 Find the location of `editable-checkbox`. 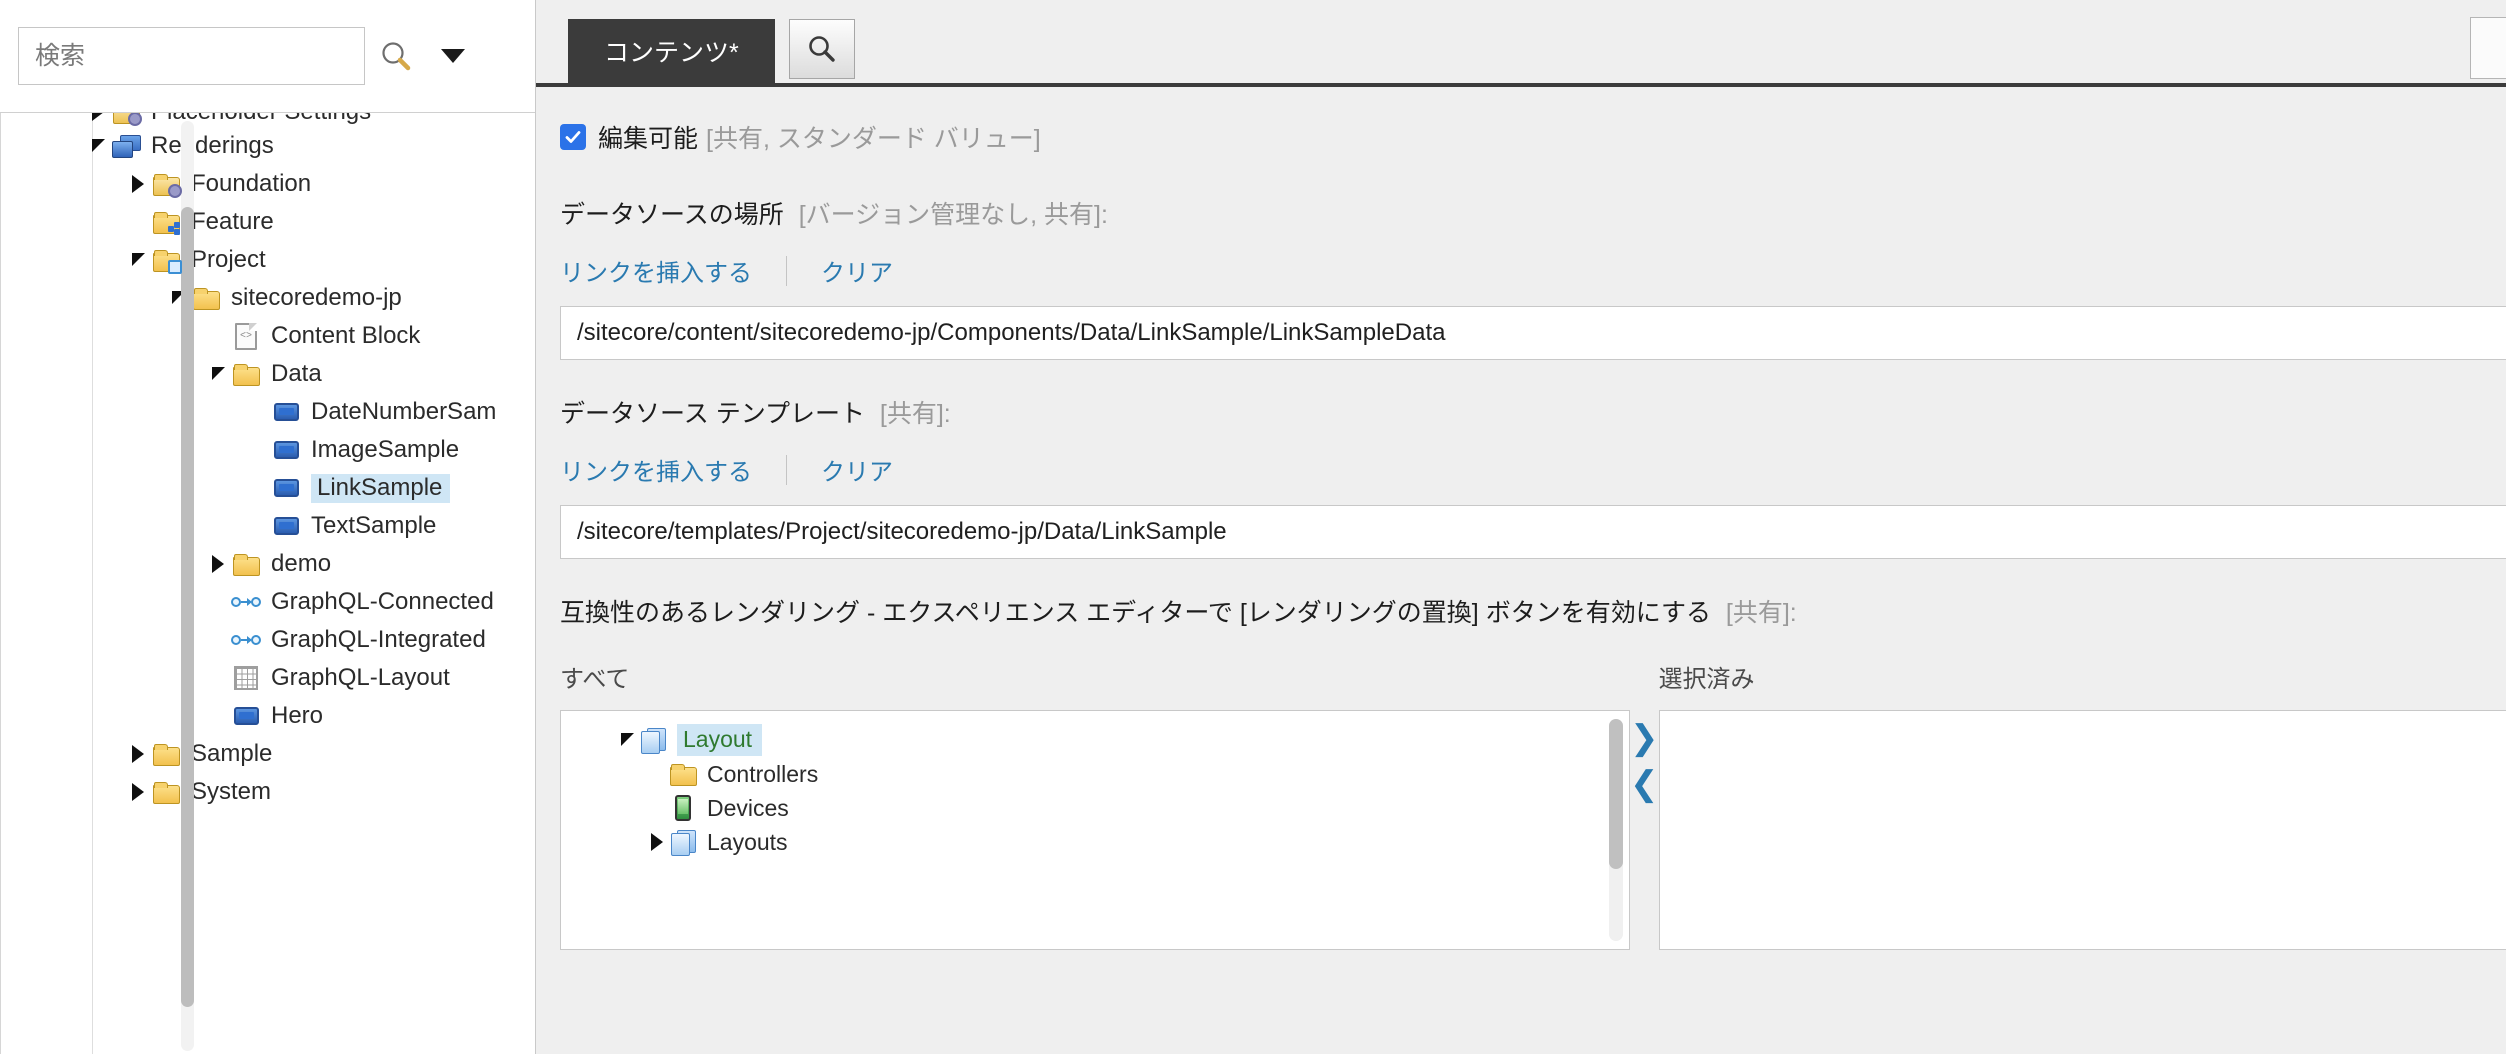

editable-checkbox is located at coordinates (573, 137).